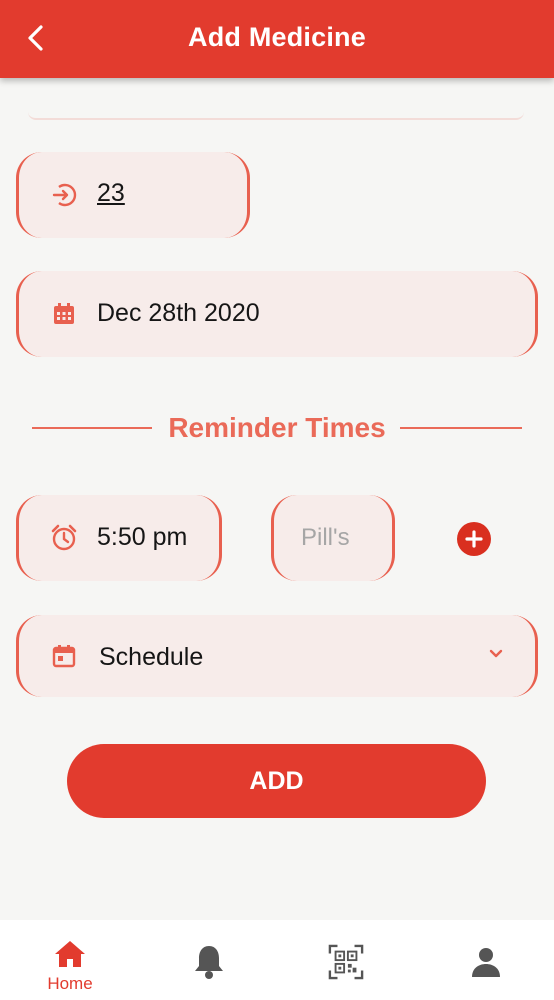 This screenshot has width=554, height=1000. What do you see at coordinates (133, 195) in the screenshot?
I see `quantity-field: 23` at bounding box center [133, 195].